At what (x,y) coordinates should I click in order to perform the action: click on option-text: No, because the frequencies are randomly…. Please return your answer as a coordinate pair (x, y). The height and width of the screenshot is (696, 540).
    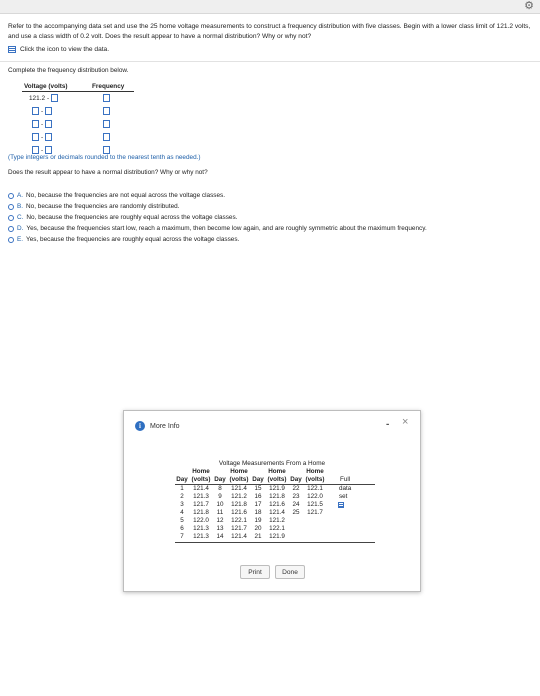
    Looking at the image, I should click on (103, 206).